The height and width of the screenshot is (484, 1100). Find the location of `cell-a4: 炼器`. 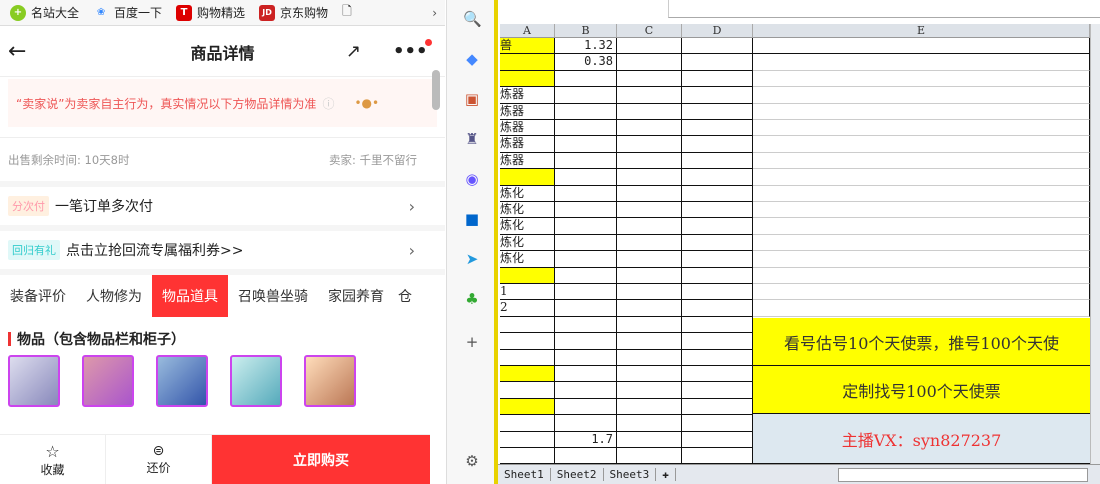

cell-a4: 炼器 is located at coordinates (527, 95).